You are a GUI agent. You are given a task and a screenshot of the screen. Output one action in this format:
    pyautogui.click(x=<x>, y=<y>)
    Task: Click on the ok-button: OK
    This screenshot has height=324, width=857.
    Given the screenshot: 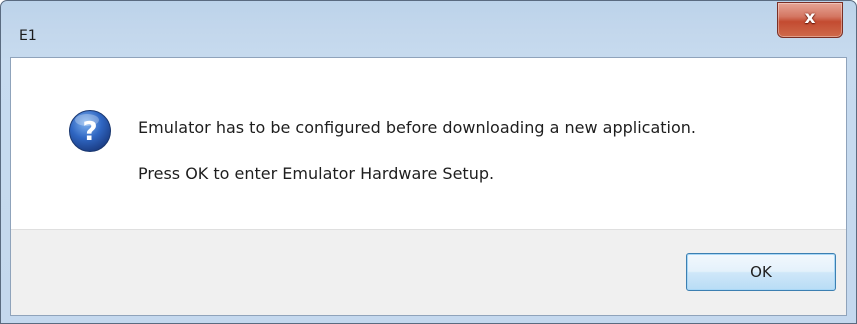 What is the action you would take?
    pyautogui.click(x=761, y=272)
    